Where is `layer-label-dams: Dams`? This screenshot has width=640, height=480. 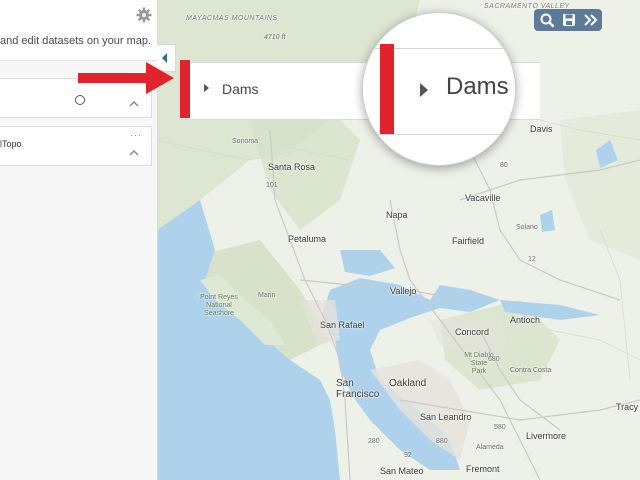
layer-label-dams: Dams is located at coordinates (240, 89).